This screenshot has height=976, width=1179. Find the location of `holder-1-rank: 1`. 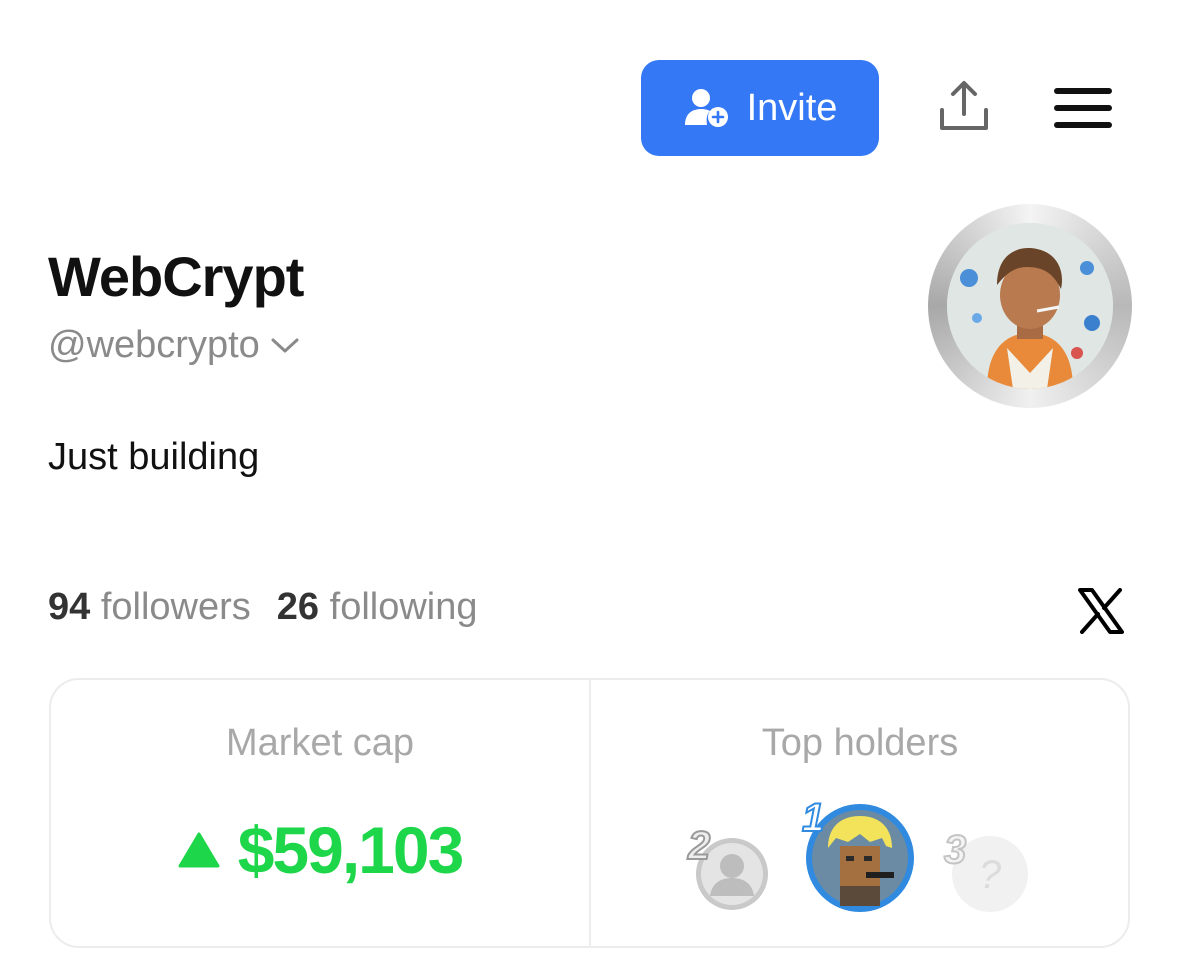

holder-1-rank: 1 is located at coordinates (813, 818).